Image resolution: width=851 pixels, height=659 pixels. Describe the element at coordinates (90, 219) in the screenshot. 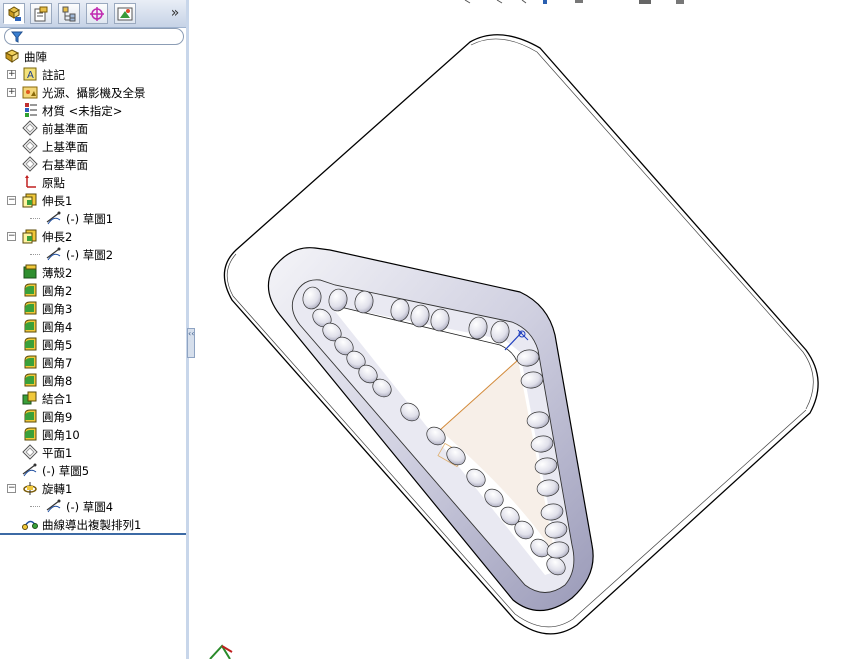

I see `tree-item-label: (-) 草圖1` at that location.